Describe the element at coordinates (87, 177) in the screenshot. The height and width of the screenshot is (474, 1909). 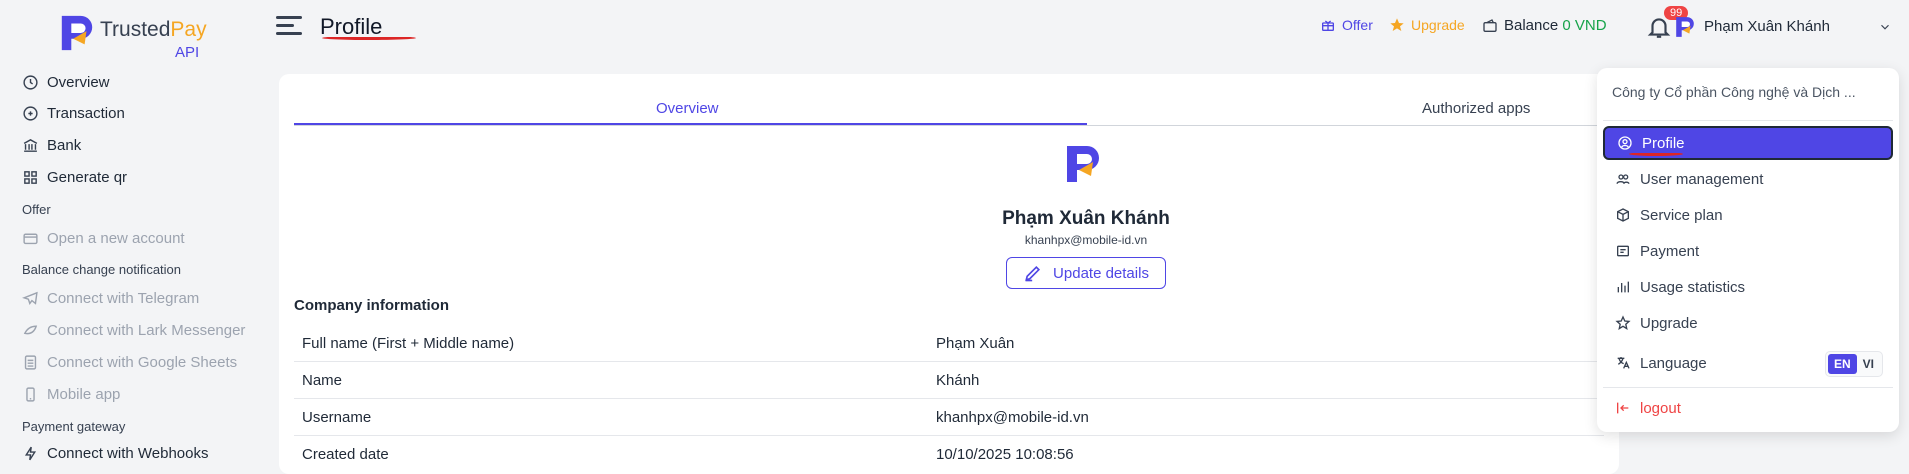
I see `sidebar-item-label: Generate qr` at that location.